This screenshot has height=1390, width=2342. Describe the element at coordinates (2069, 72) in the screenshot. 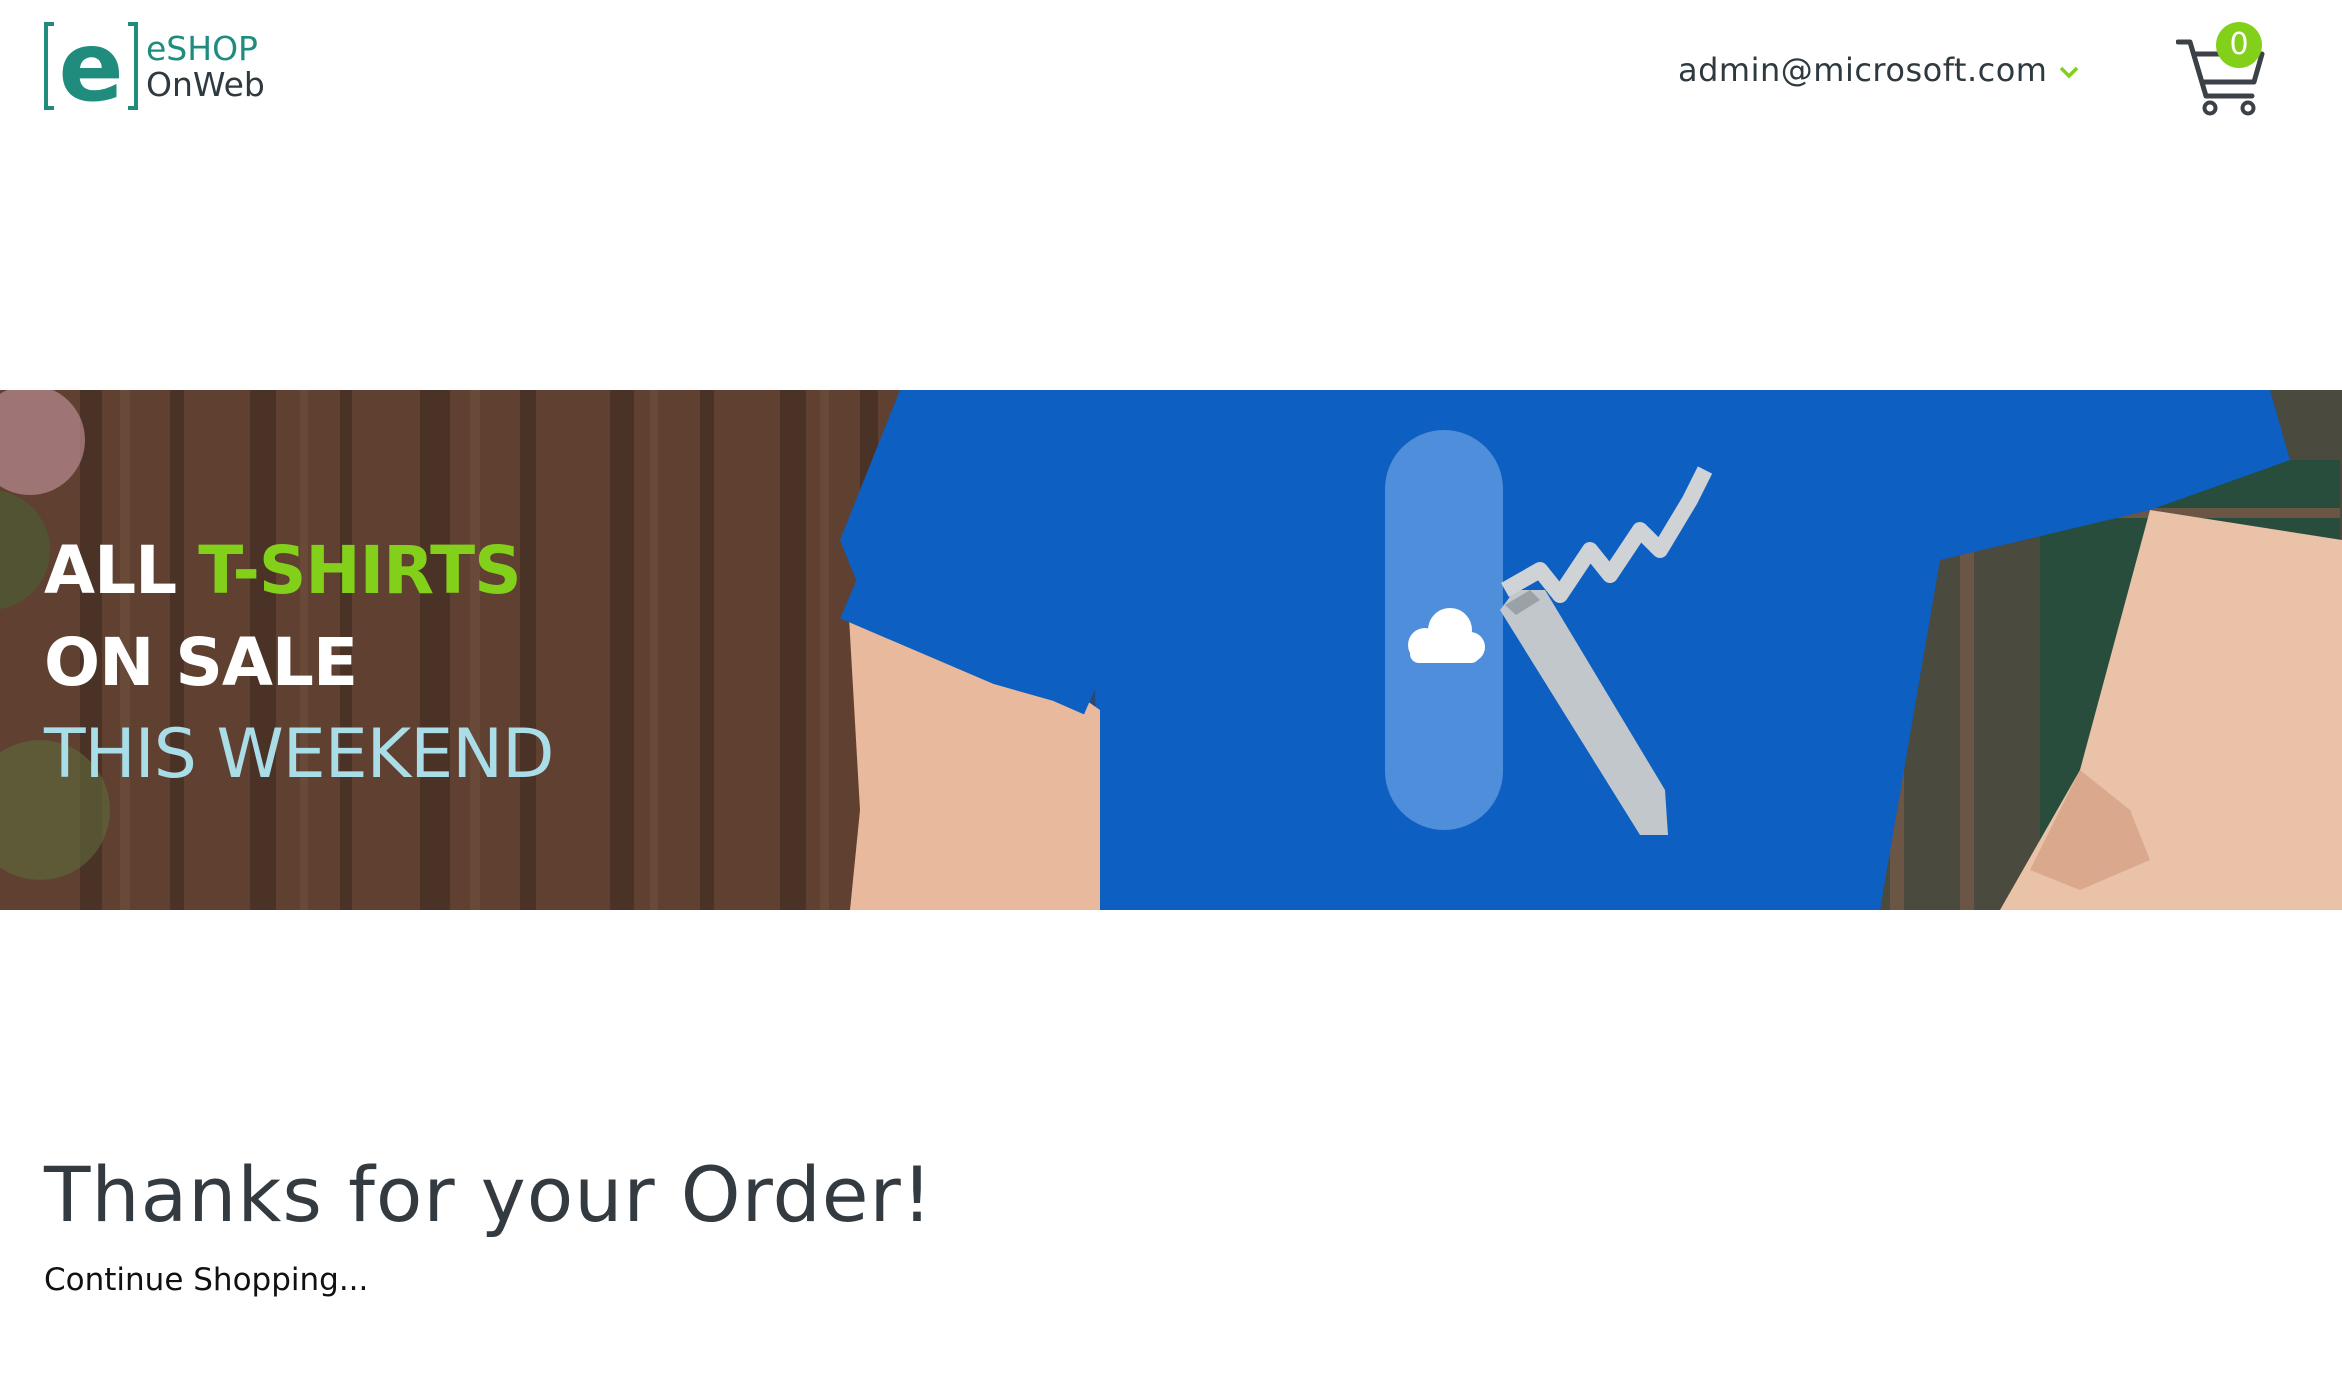

I see `chevron-down-icon` at that location.